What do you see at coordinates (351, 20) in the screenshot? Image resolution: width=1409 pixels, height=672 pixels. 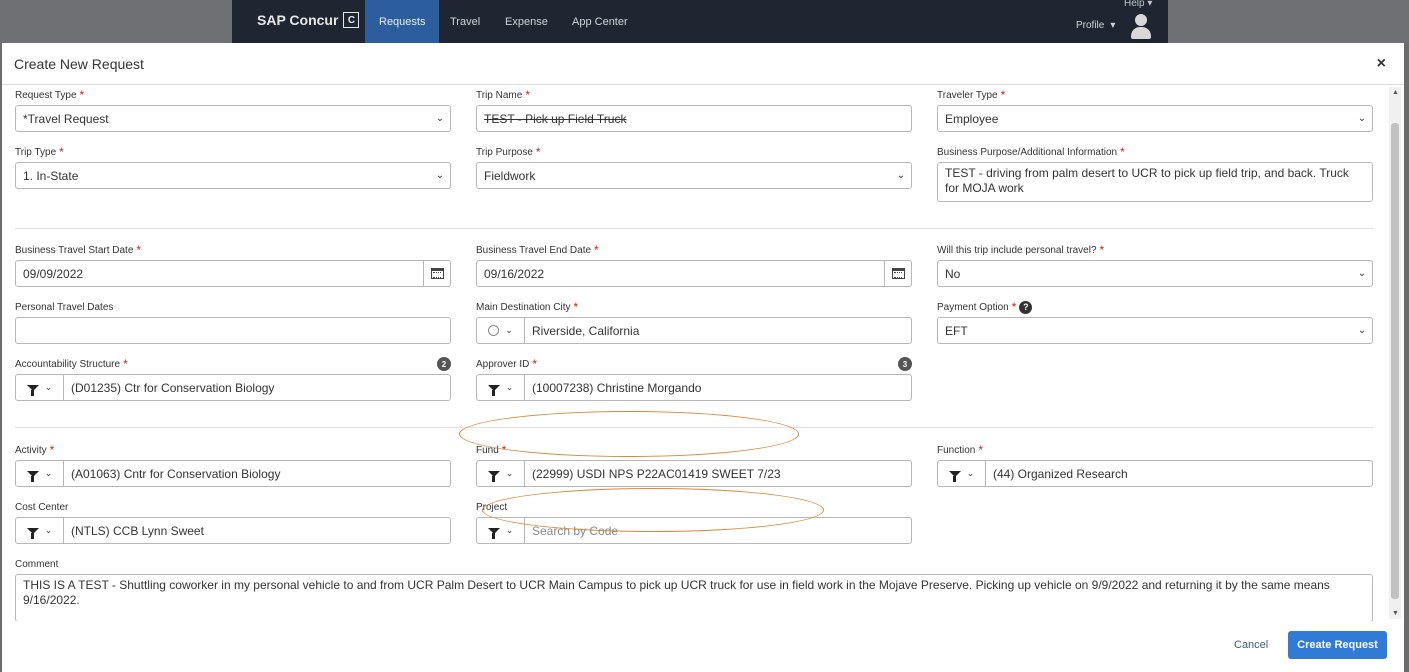 I see `brand-mark-icon: C` at bounding box center [351, 20].